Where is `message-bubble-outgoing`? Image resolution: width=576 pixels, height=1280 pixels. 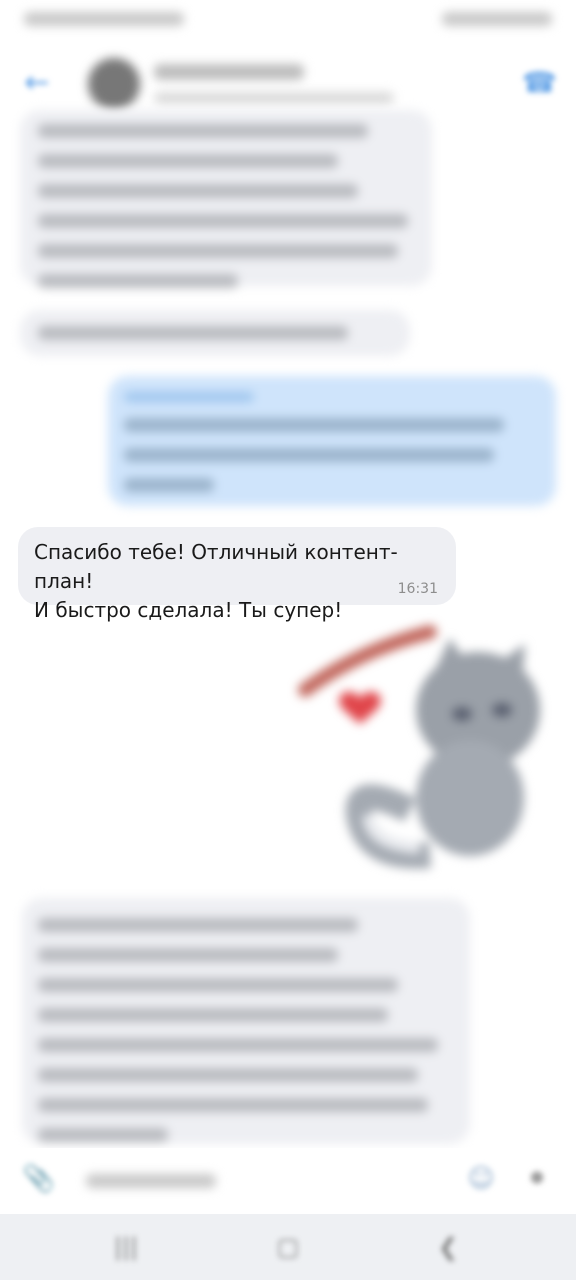
message-bubble-outgoing is located at coordinates (332, 441).